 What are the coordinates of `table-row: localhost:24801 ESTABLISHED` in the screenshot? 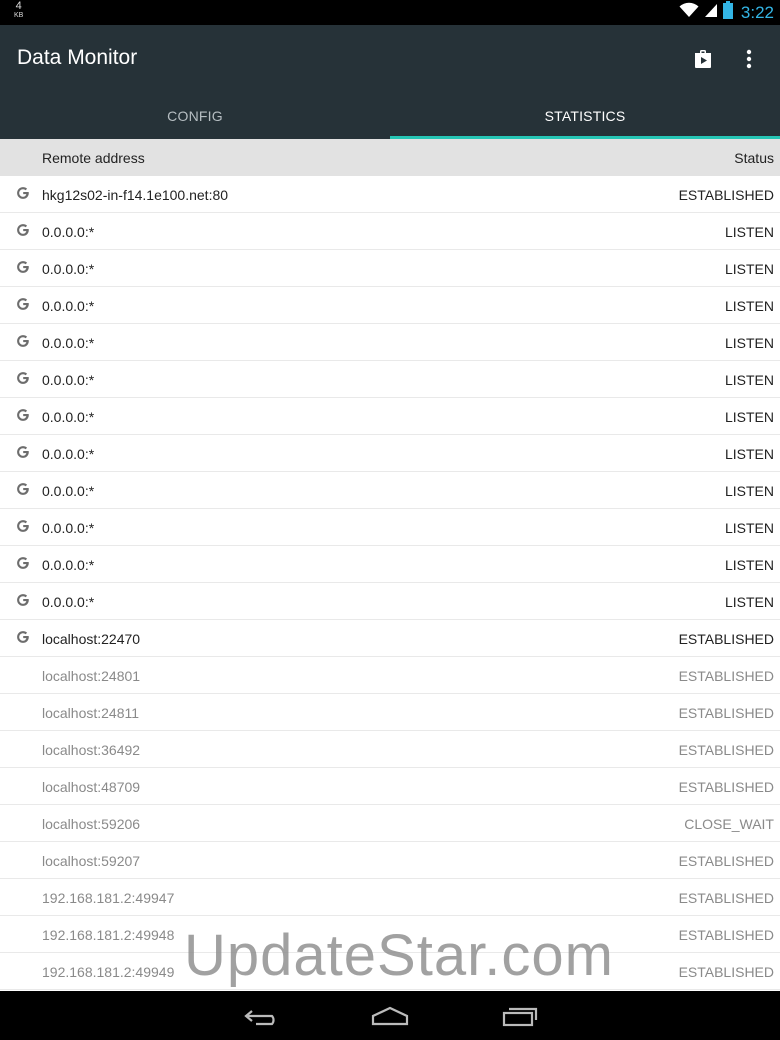 It's located at (390, 675).